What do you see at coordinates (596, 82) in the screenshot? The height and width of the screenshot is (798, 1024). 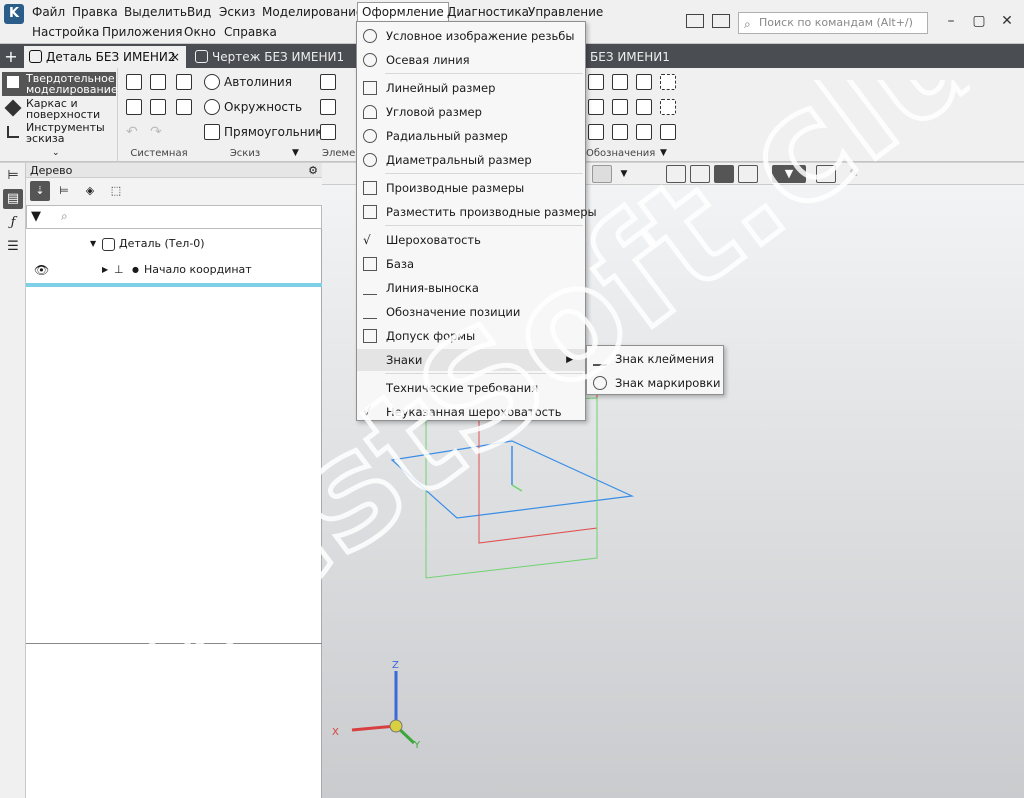 I see `annotation-tool-1-icon` at bounding box center [596, 82].